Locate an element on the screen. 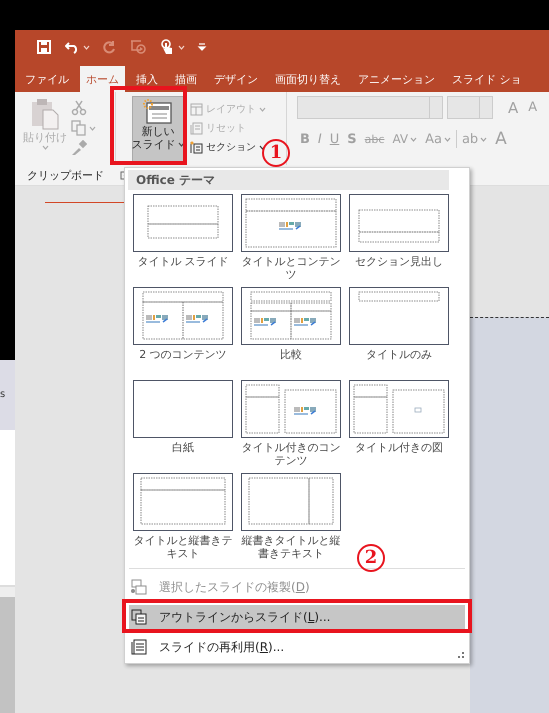 This screenshot has height=713, width=549. ribbon-tab: 画面切り替え is located at coordinates (308, 79).